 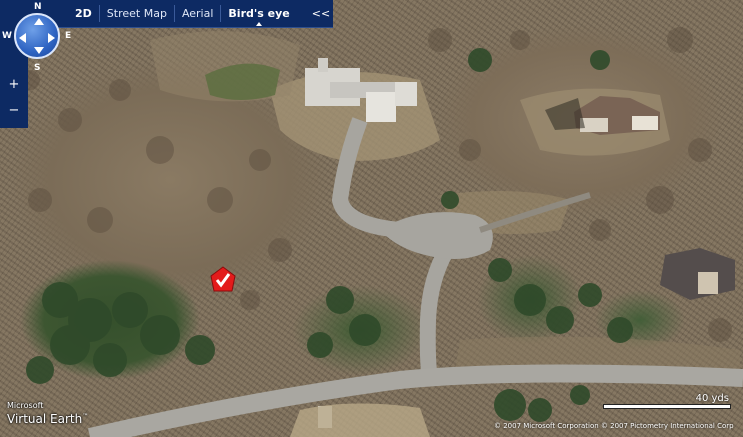 I want to click on zoom-out-icon: −, so click(x=14, y=111).